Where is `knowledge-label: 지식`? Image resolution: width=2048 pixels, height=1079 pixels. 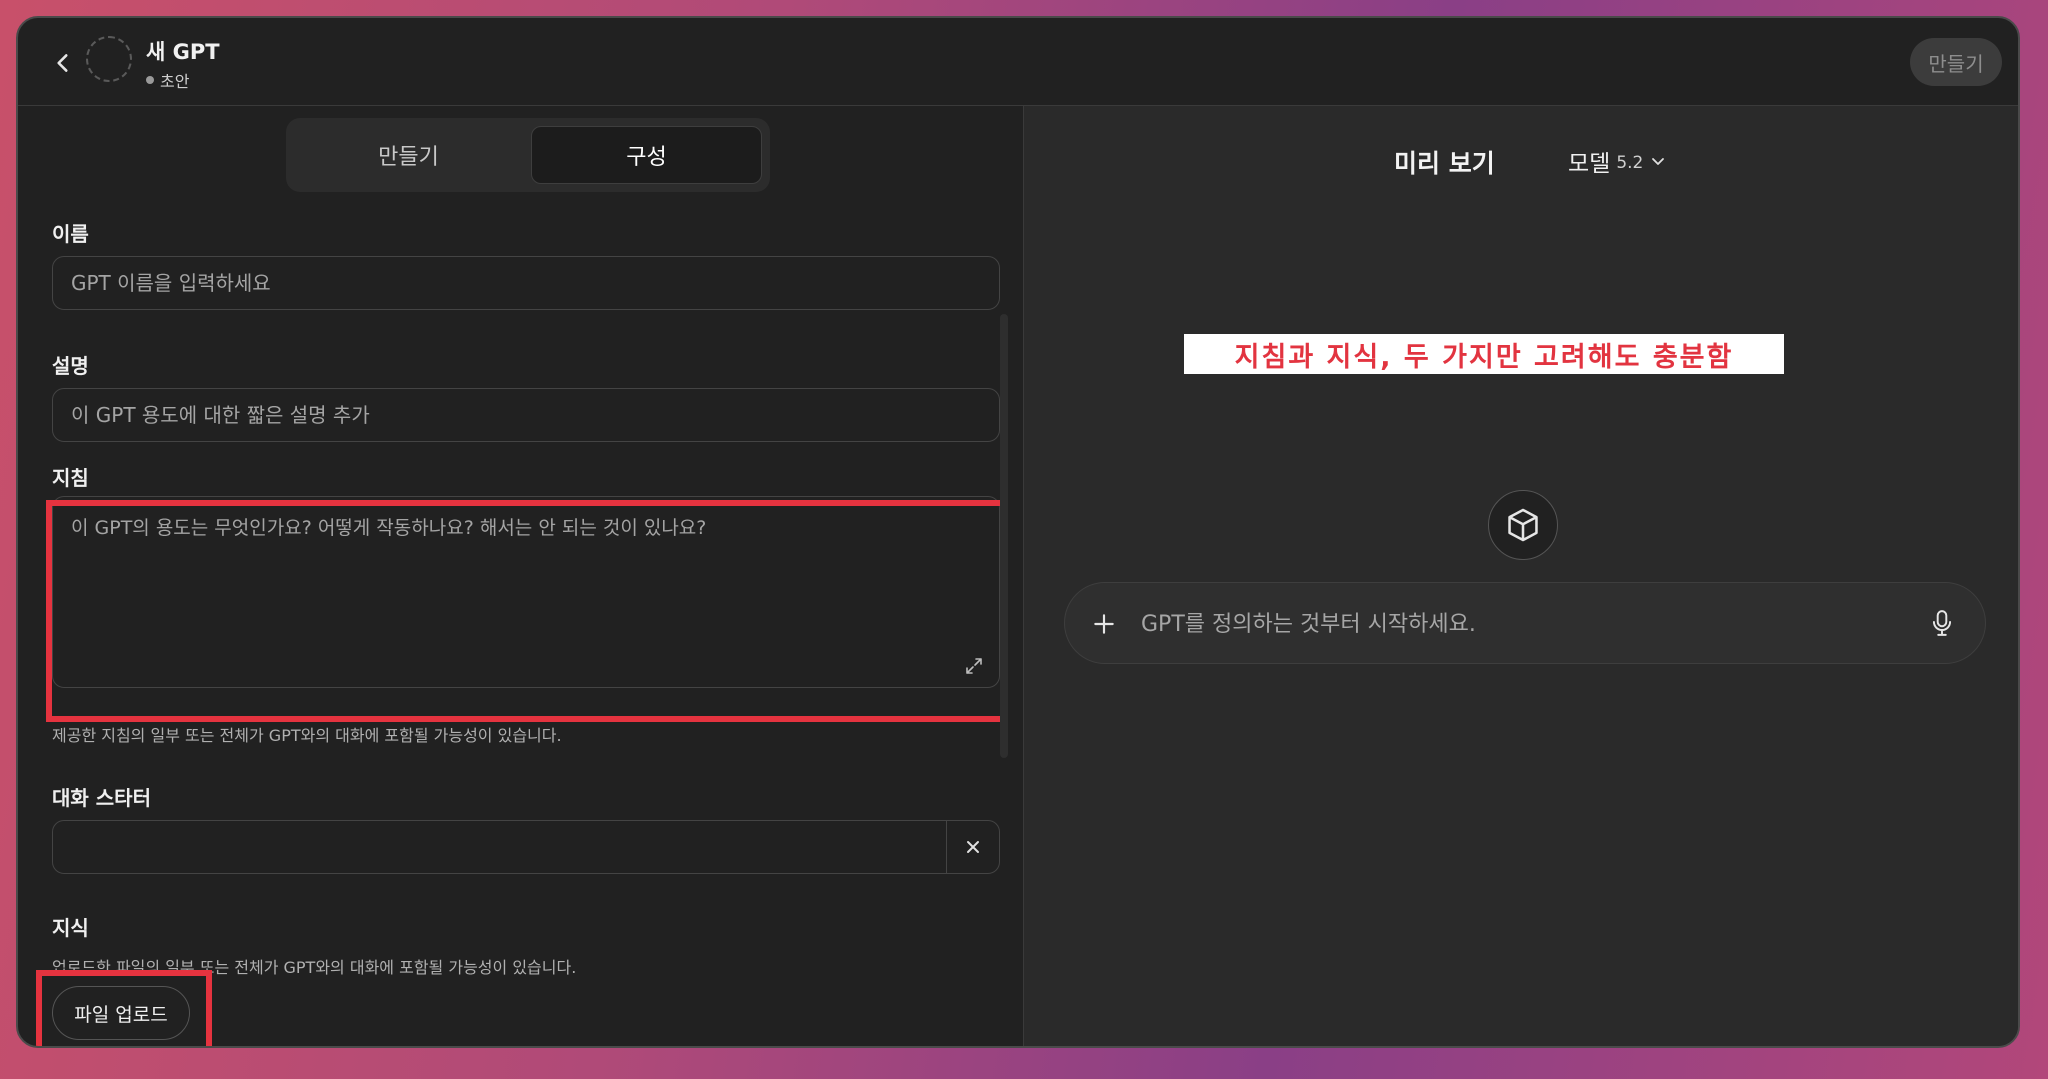 knowledge-label: 지식 is located at coordinates (70, 928).